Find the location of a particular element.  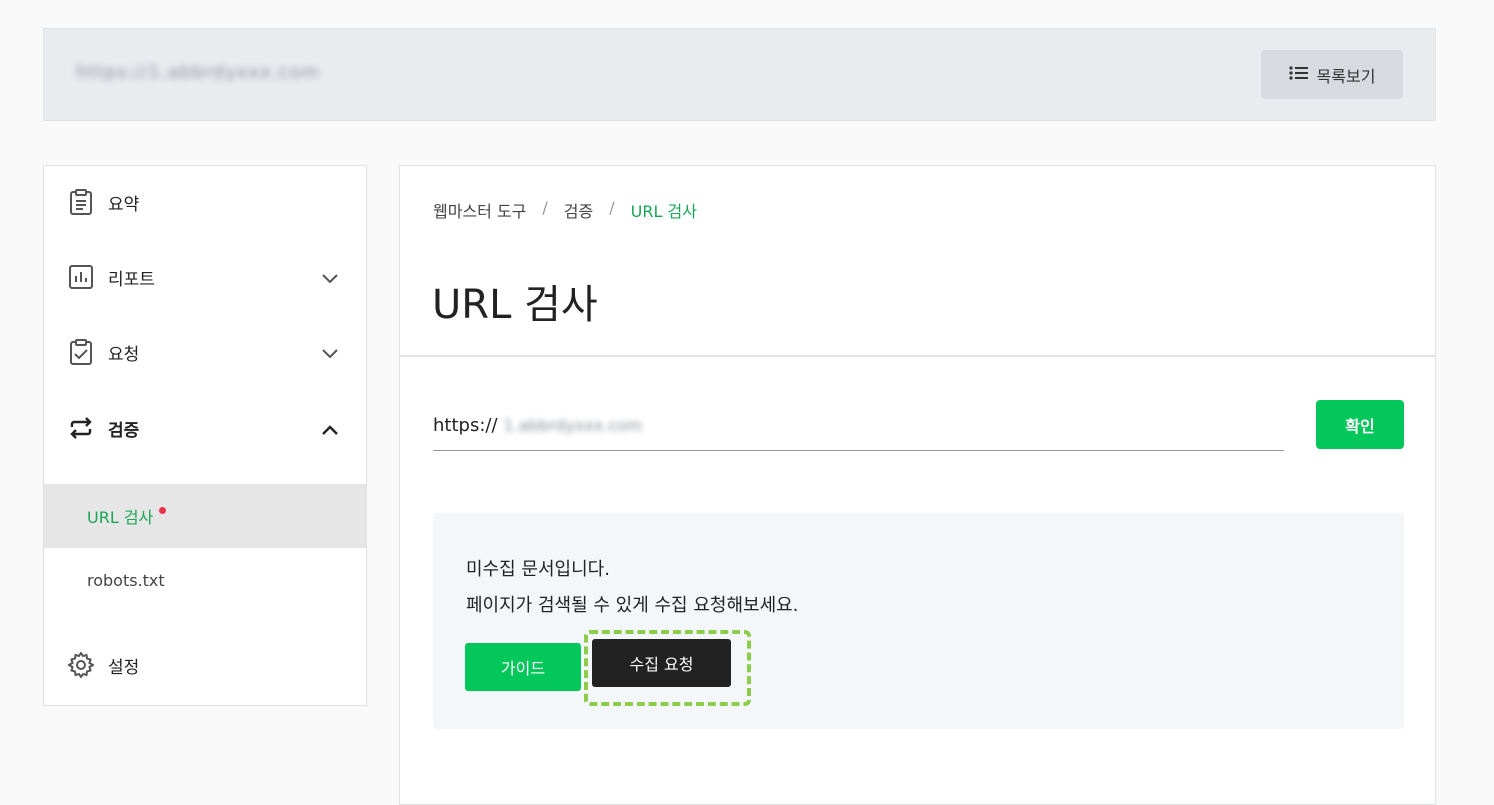

sidebar-item-label: 설정 is located at coordinates (124, 667).